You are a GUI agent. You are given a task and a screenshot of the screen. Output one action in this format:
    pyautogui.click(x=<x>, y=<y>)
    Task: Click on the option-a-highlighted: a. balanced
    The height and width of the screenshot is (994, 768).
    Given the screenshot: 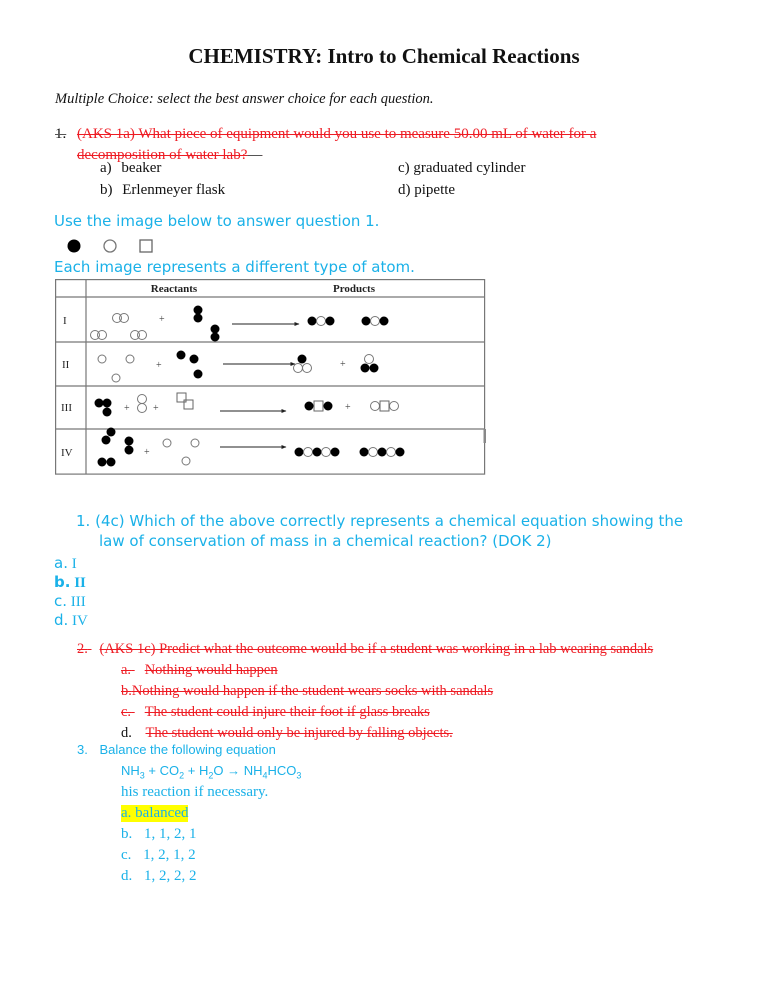 What is the action you would take?
    pyautogui.click(x=155, y=813)
    